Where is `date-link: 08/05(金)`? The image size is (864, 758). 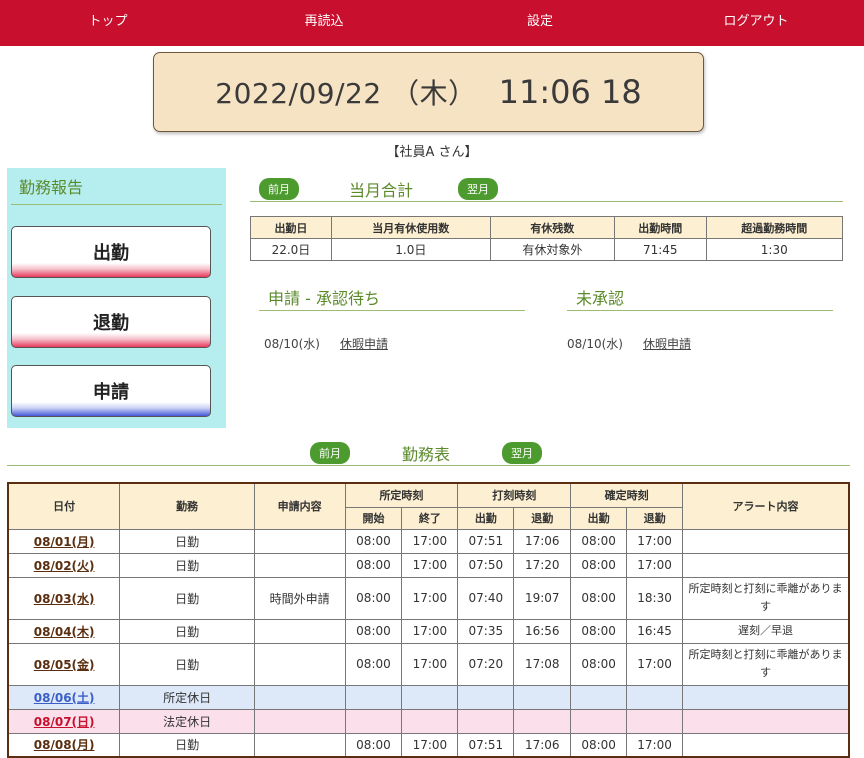
date-link: 08/05(金) is located at coordinates (64, 665).